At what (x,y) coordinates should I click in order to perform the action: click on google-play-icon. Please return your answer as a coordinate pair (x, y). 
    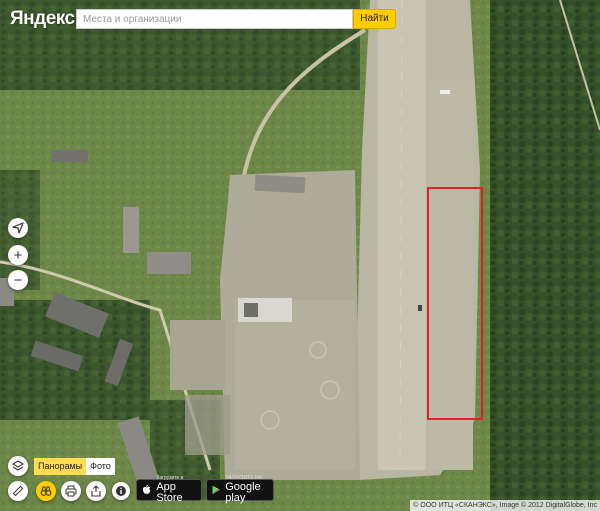
    Looking at the image, I should click on (216, 490).